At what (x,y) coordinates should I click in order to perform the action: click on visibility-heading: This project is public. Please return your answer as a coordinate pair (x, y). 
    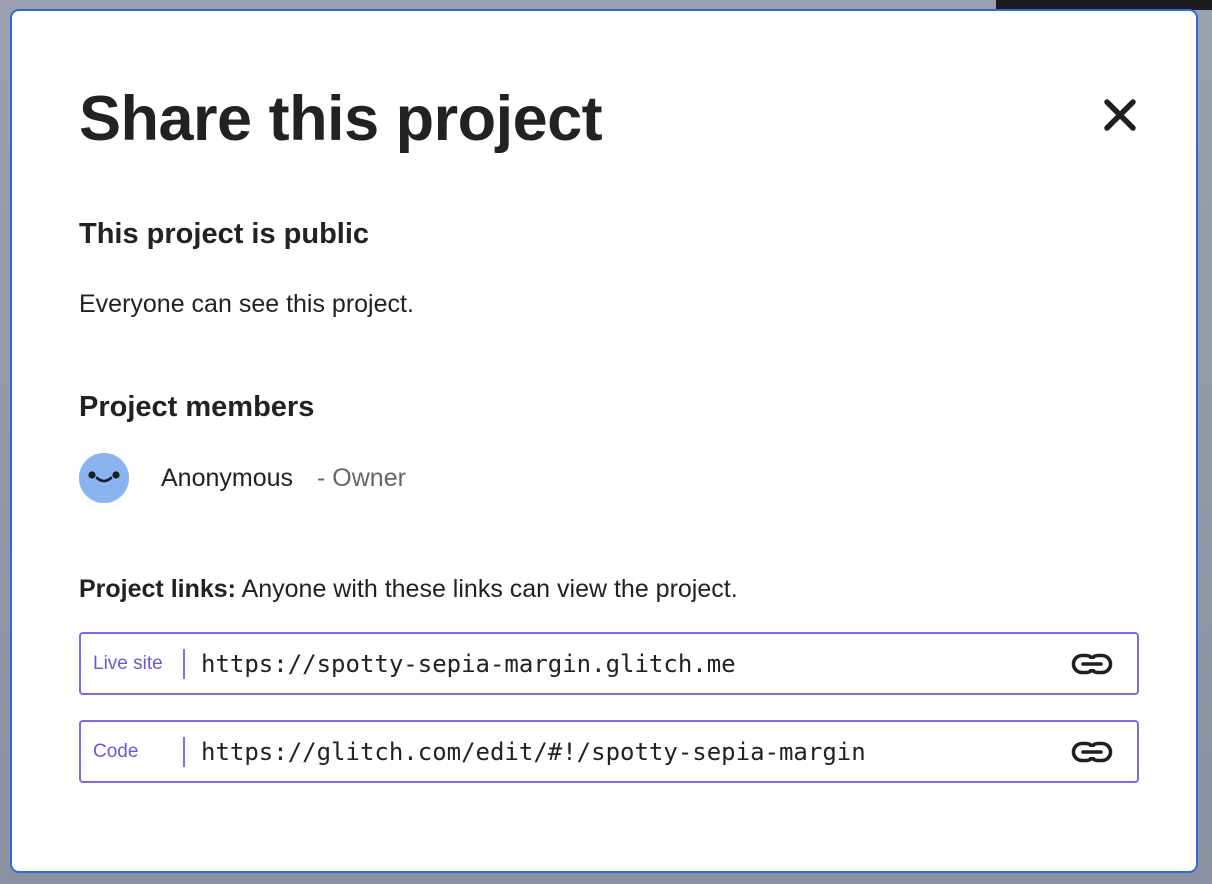
    Looking at the image, I should click on (224, 234).